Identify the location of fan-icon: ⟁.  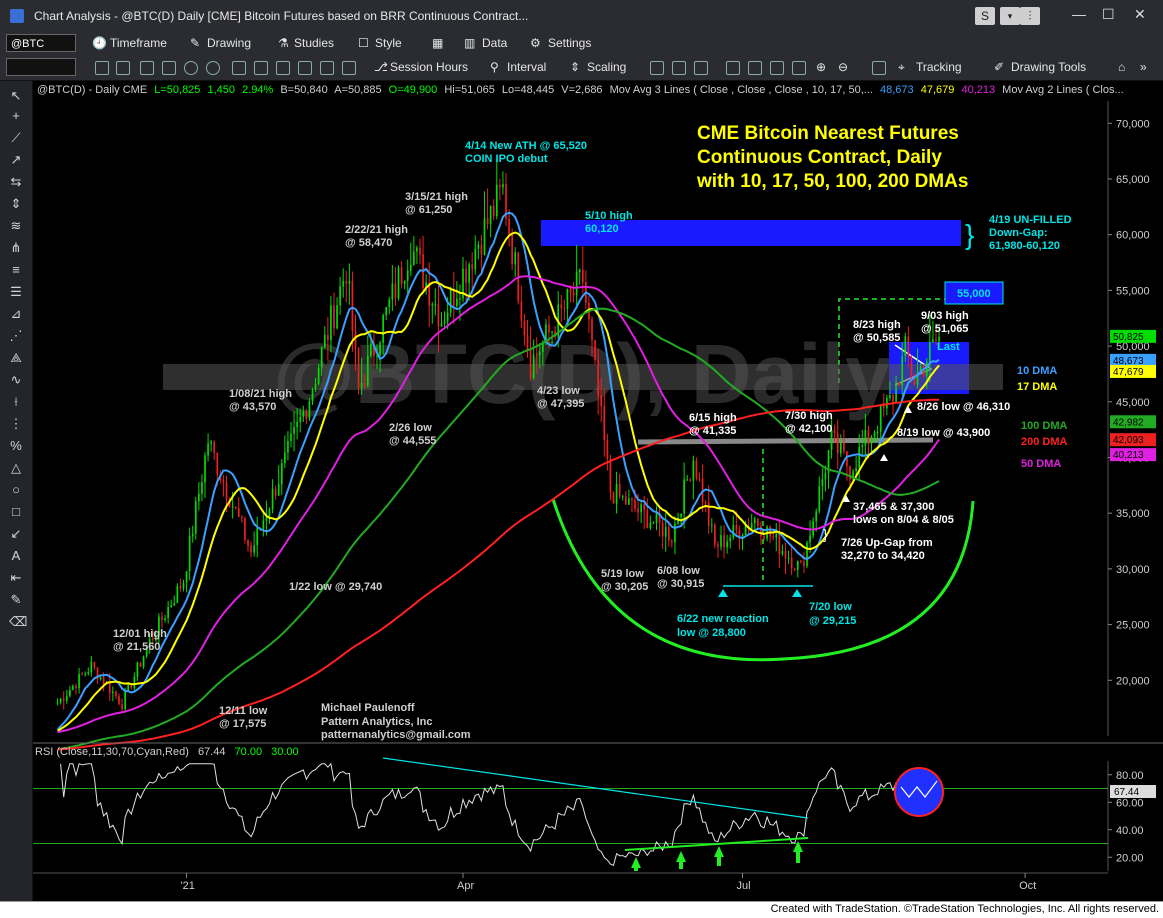
(16, 358).